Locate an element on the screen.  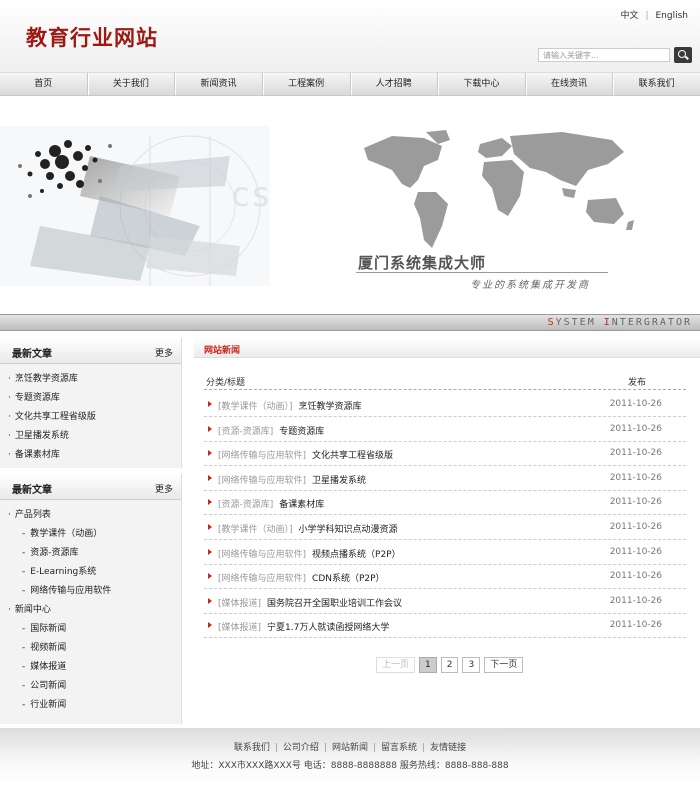
lang-en-link: English is located at coordinates (672, 16).